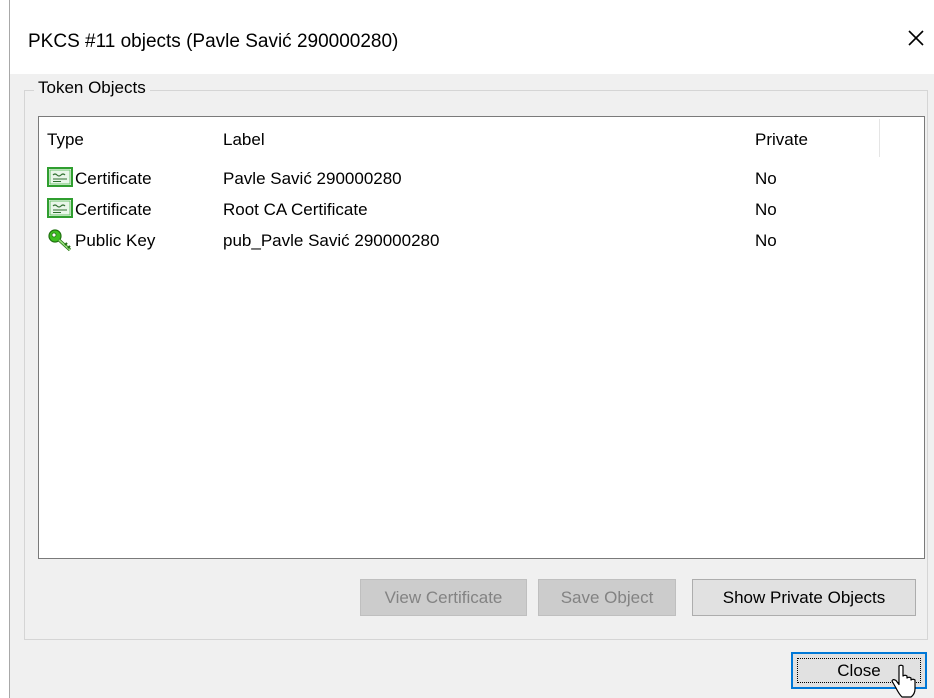 The height and width of the screenshot is (698, 934). What do you see at coordinates (213, 41) in the screenshot?
I see `window-title: PKCS #11 objects (Pavle Savić 290000280)` at bounding box center [213, 41].